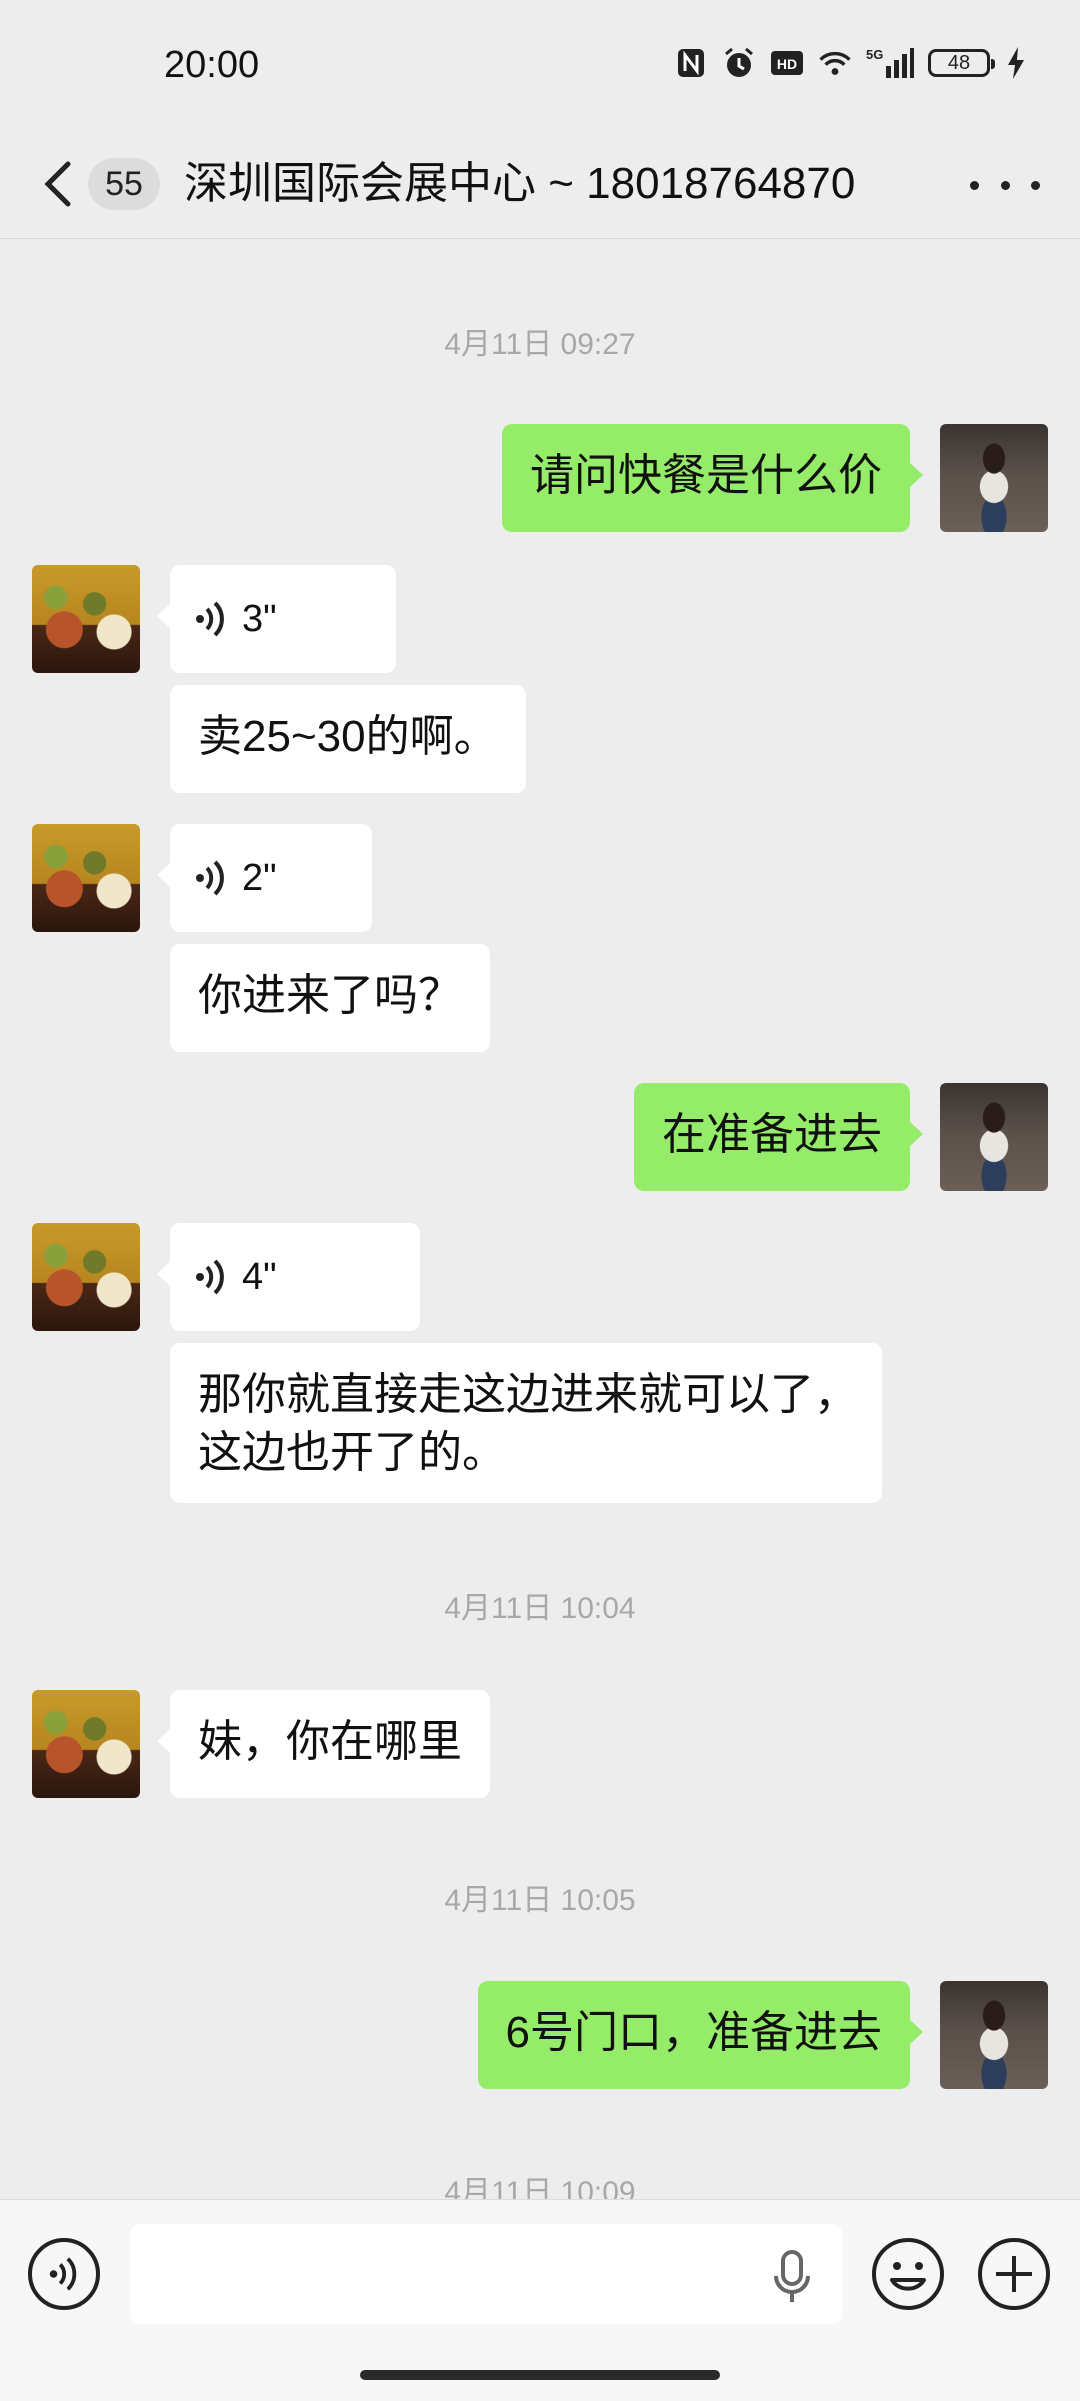 The image size is (1080, 2401). I want to click on svg-text: HD, so click(787, 64).